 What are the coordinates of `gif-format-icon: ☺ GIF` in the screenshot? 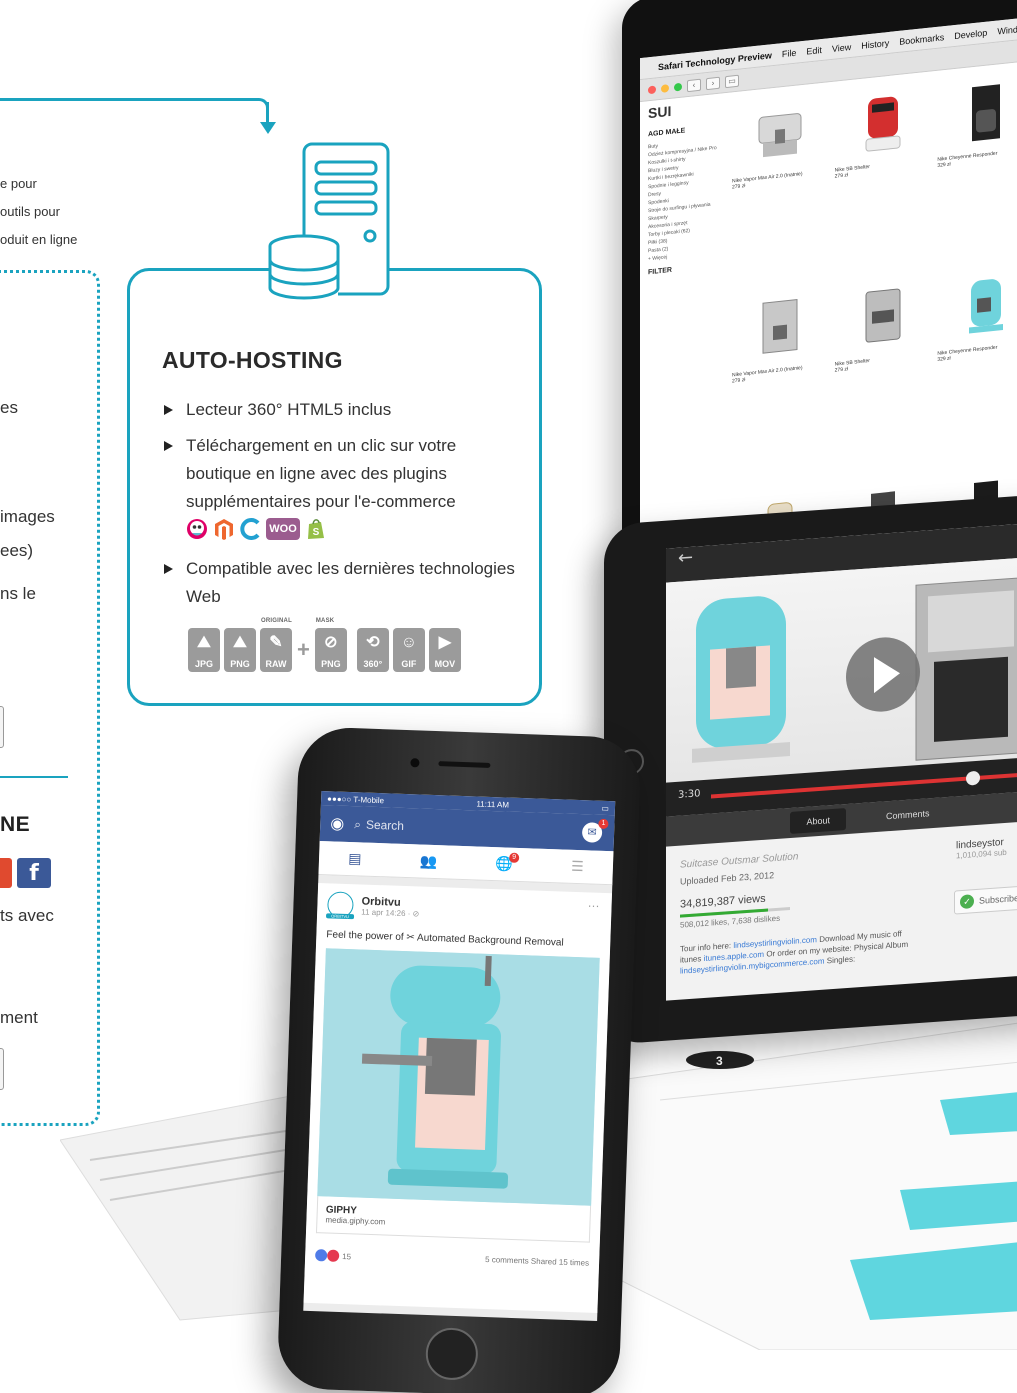 It's located at (408, 650).